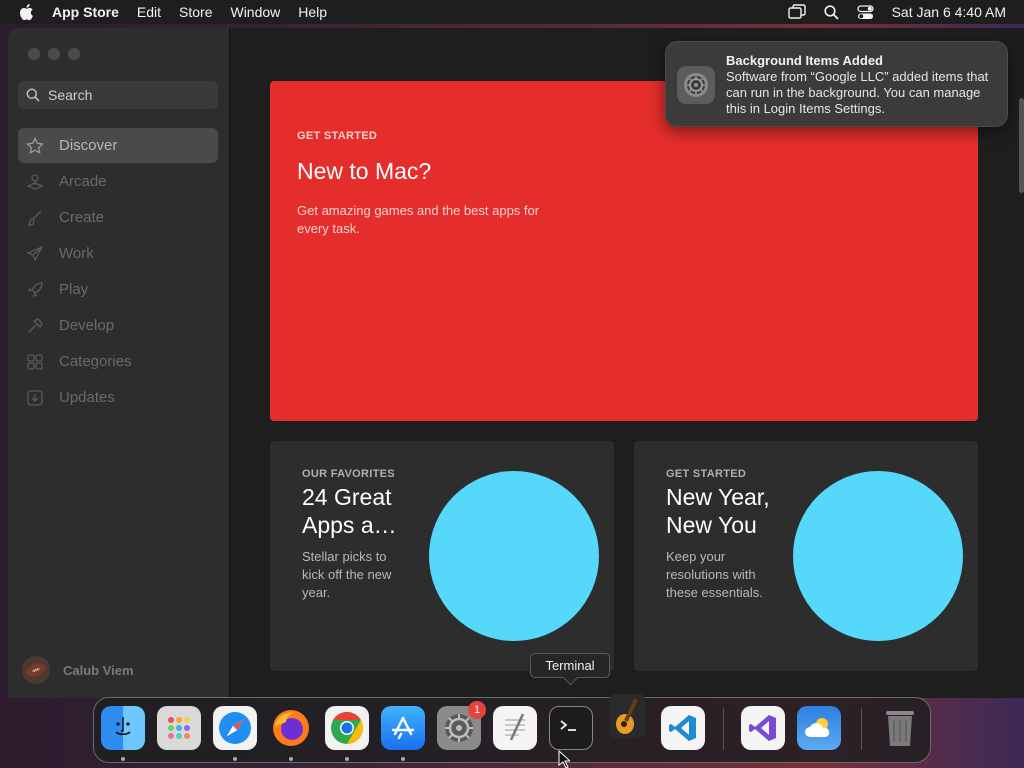 This screenshot has width=1024, height=768. Describe the element at coordinates (123, 728) in the screenshot. I see `dock-finder-icon` at that location.